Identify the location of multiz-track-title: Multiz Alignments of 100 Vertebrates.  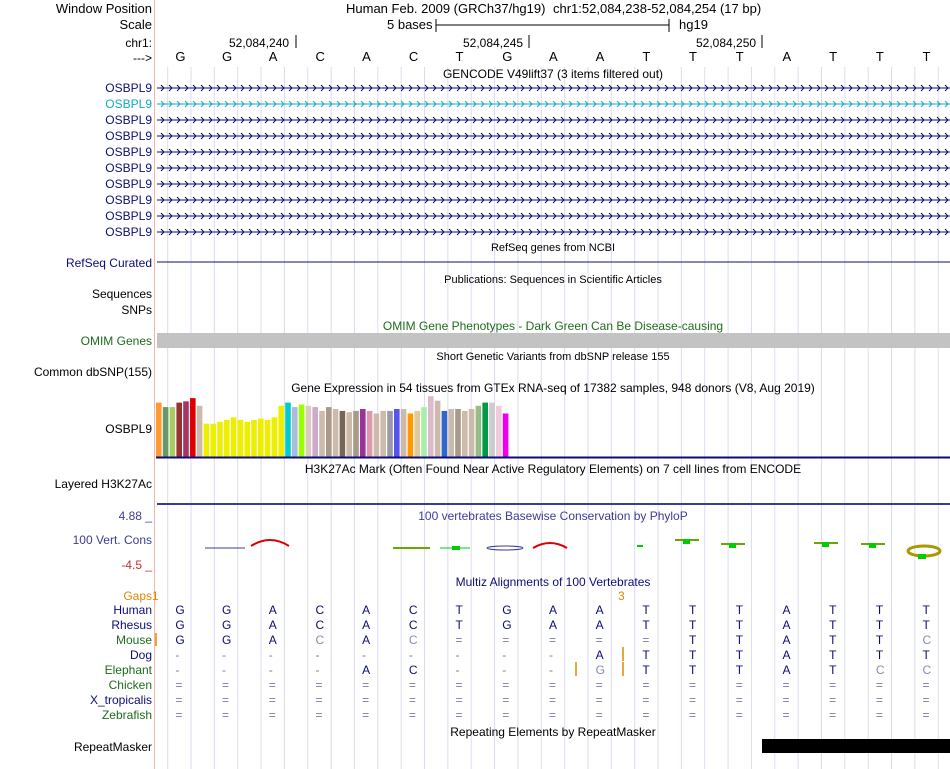
(553, 582).